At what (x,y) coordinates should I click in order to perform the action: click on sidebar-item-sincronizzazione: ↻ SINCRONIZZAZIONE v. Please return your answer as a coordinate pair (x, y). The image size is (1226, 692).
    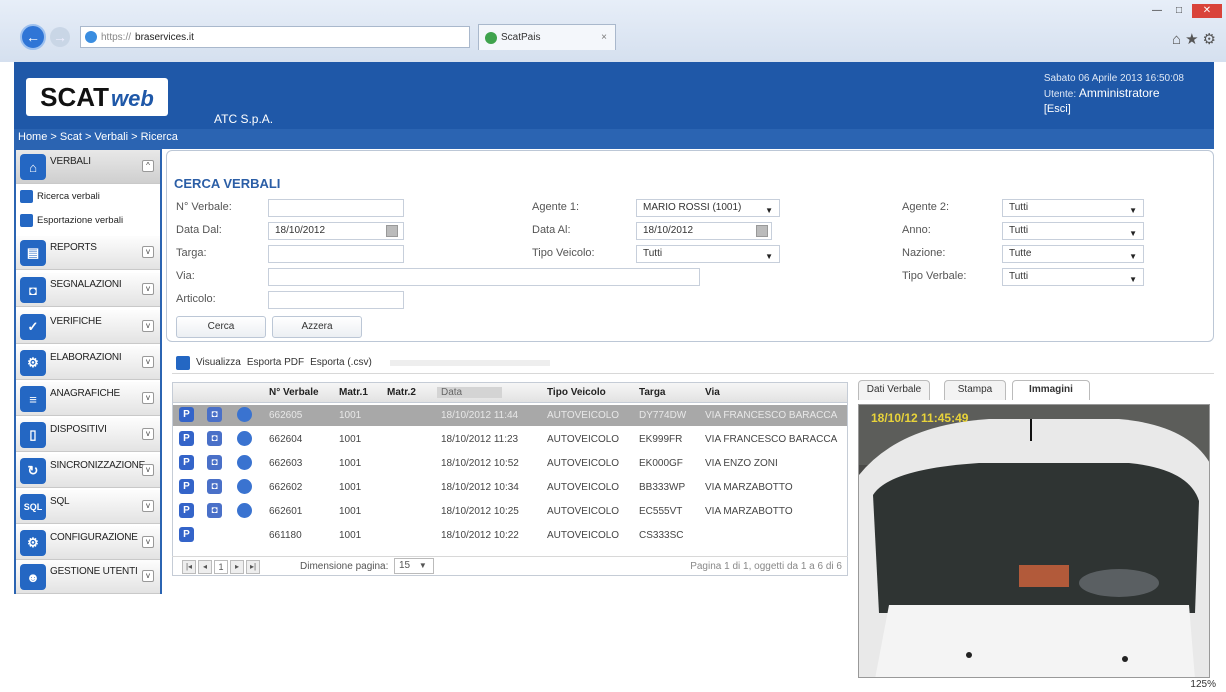
    Looking at the image, I should click on (88, 471).